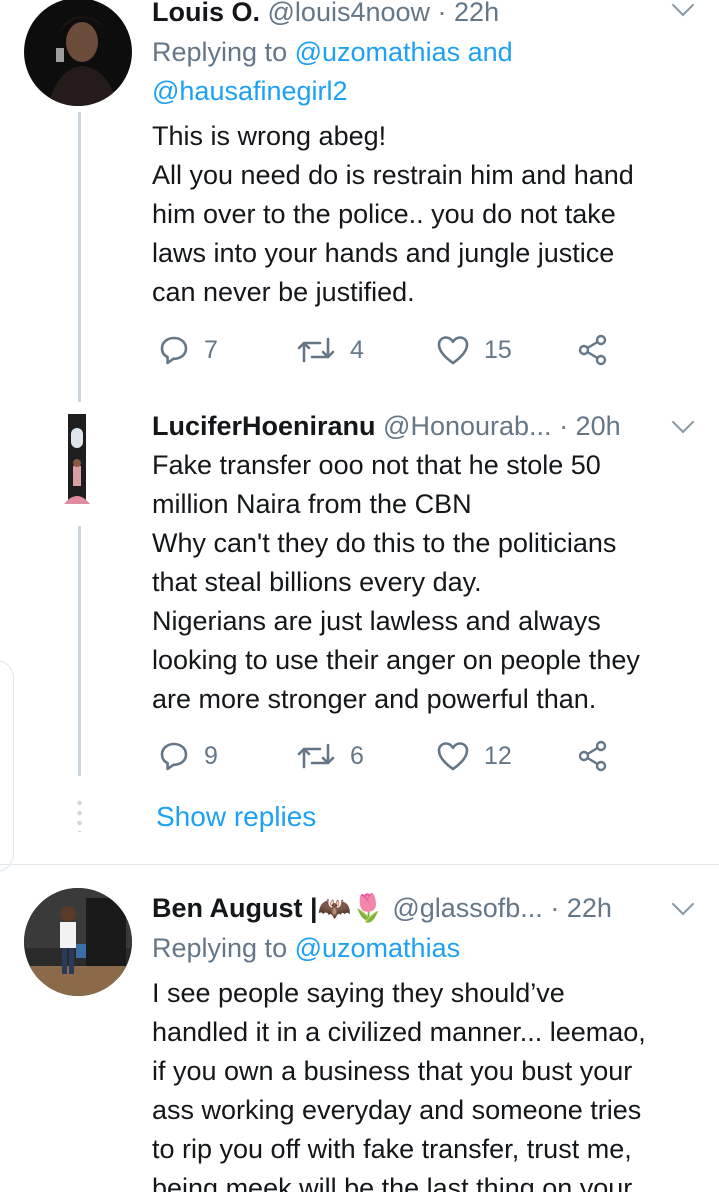  Describe the element at coordinates (317, 582) in the screenshot. I see `tweet-text-line: that steal billions every day.` at that location.